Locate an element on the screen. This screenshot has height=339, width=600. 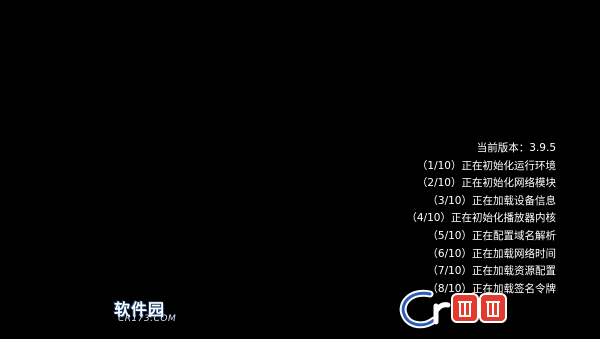
log-line: （3/10）正在加载设备信息 is located at coordinates (491, 200).